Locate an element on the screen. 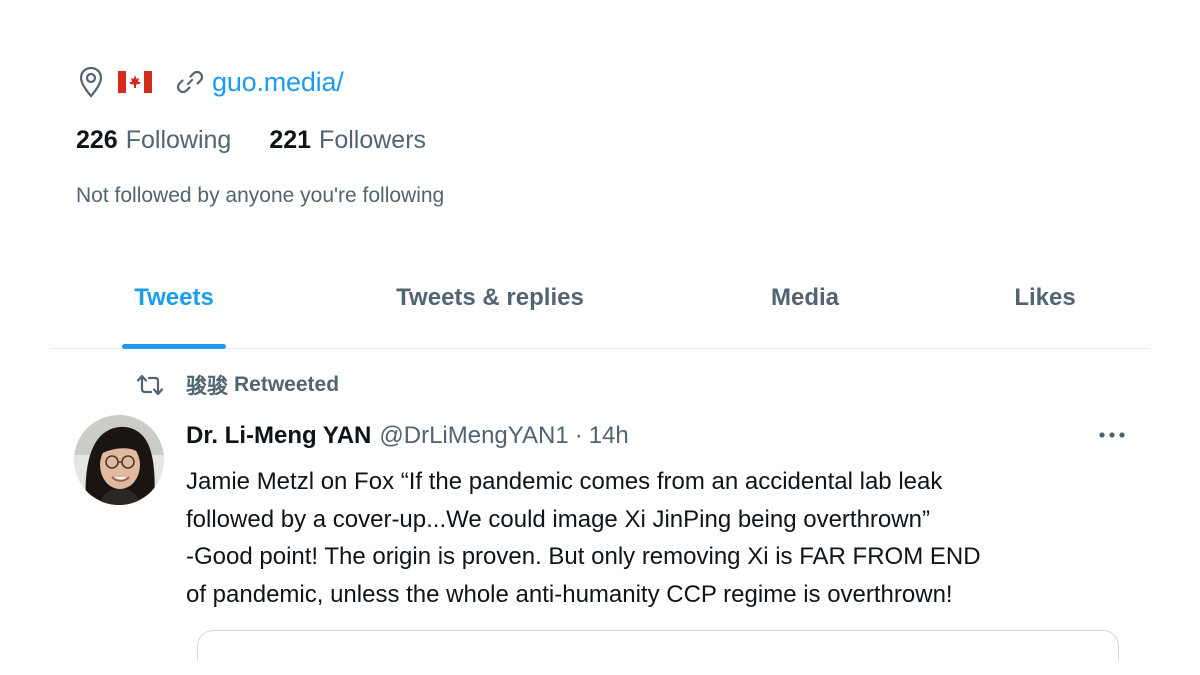 This screenshot has width=1200, height=675. followers-label: Followers is located at coordinates (373, 140).